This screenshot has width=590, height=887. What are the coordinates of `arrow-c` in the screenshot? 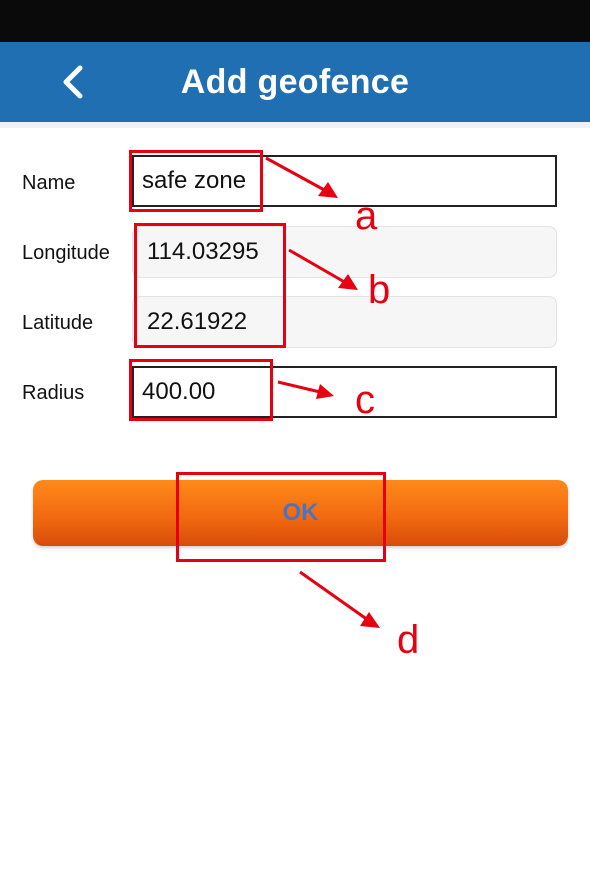 It's located at (299, 387).